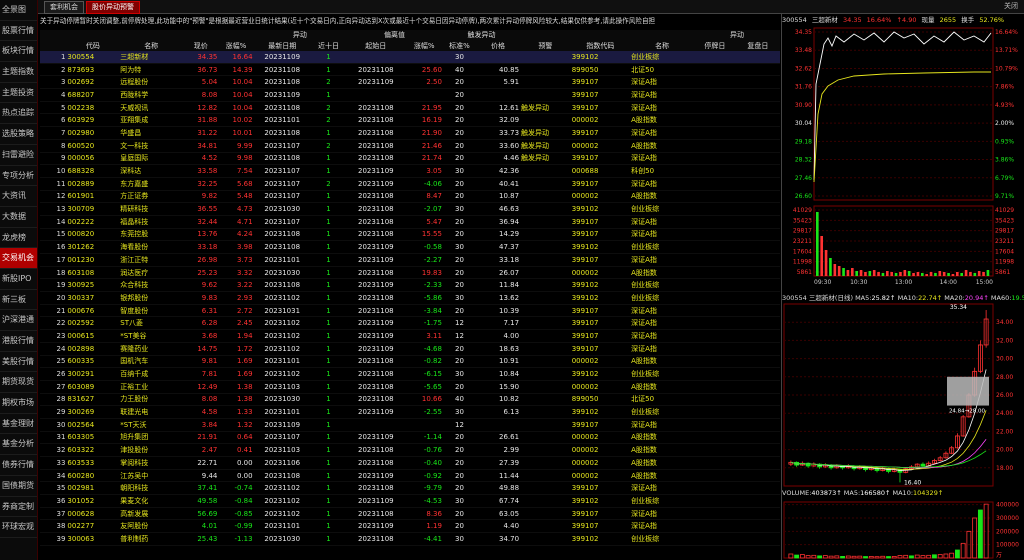  What do you see at coordinates (18, 72) in the screenshot?
I see `sidebar-item-3: 主题指数` at bounding box center [18, 72].